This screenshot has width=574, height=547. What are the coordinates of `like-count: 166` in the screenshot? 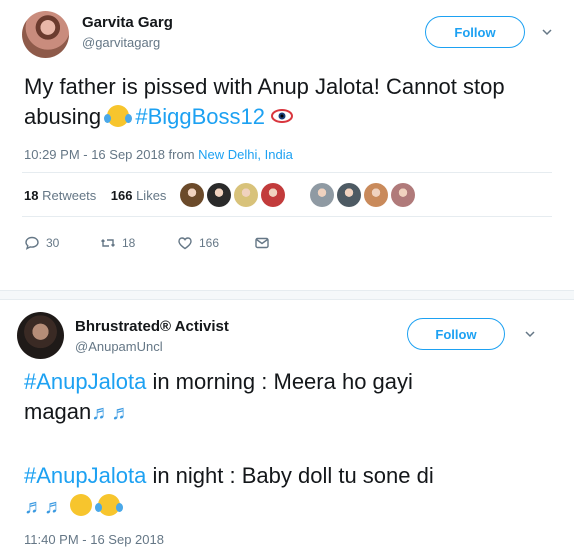 It's located at (209, 243).